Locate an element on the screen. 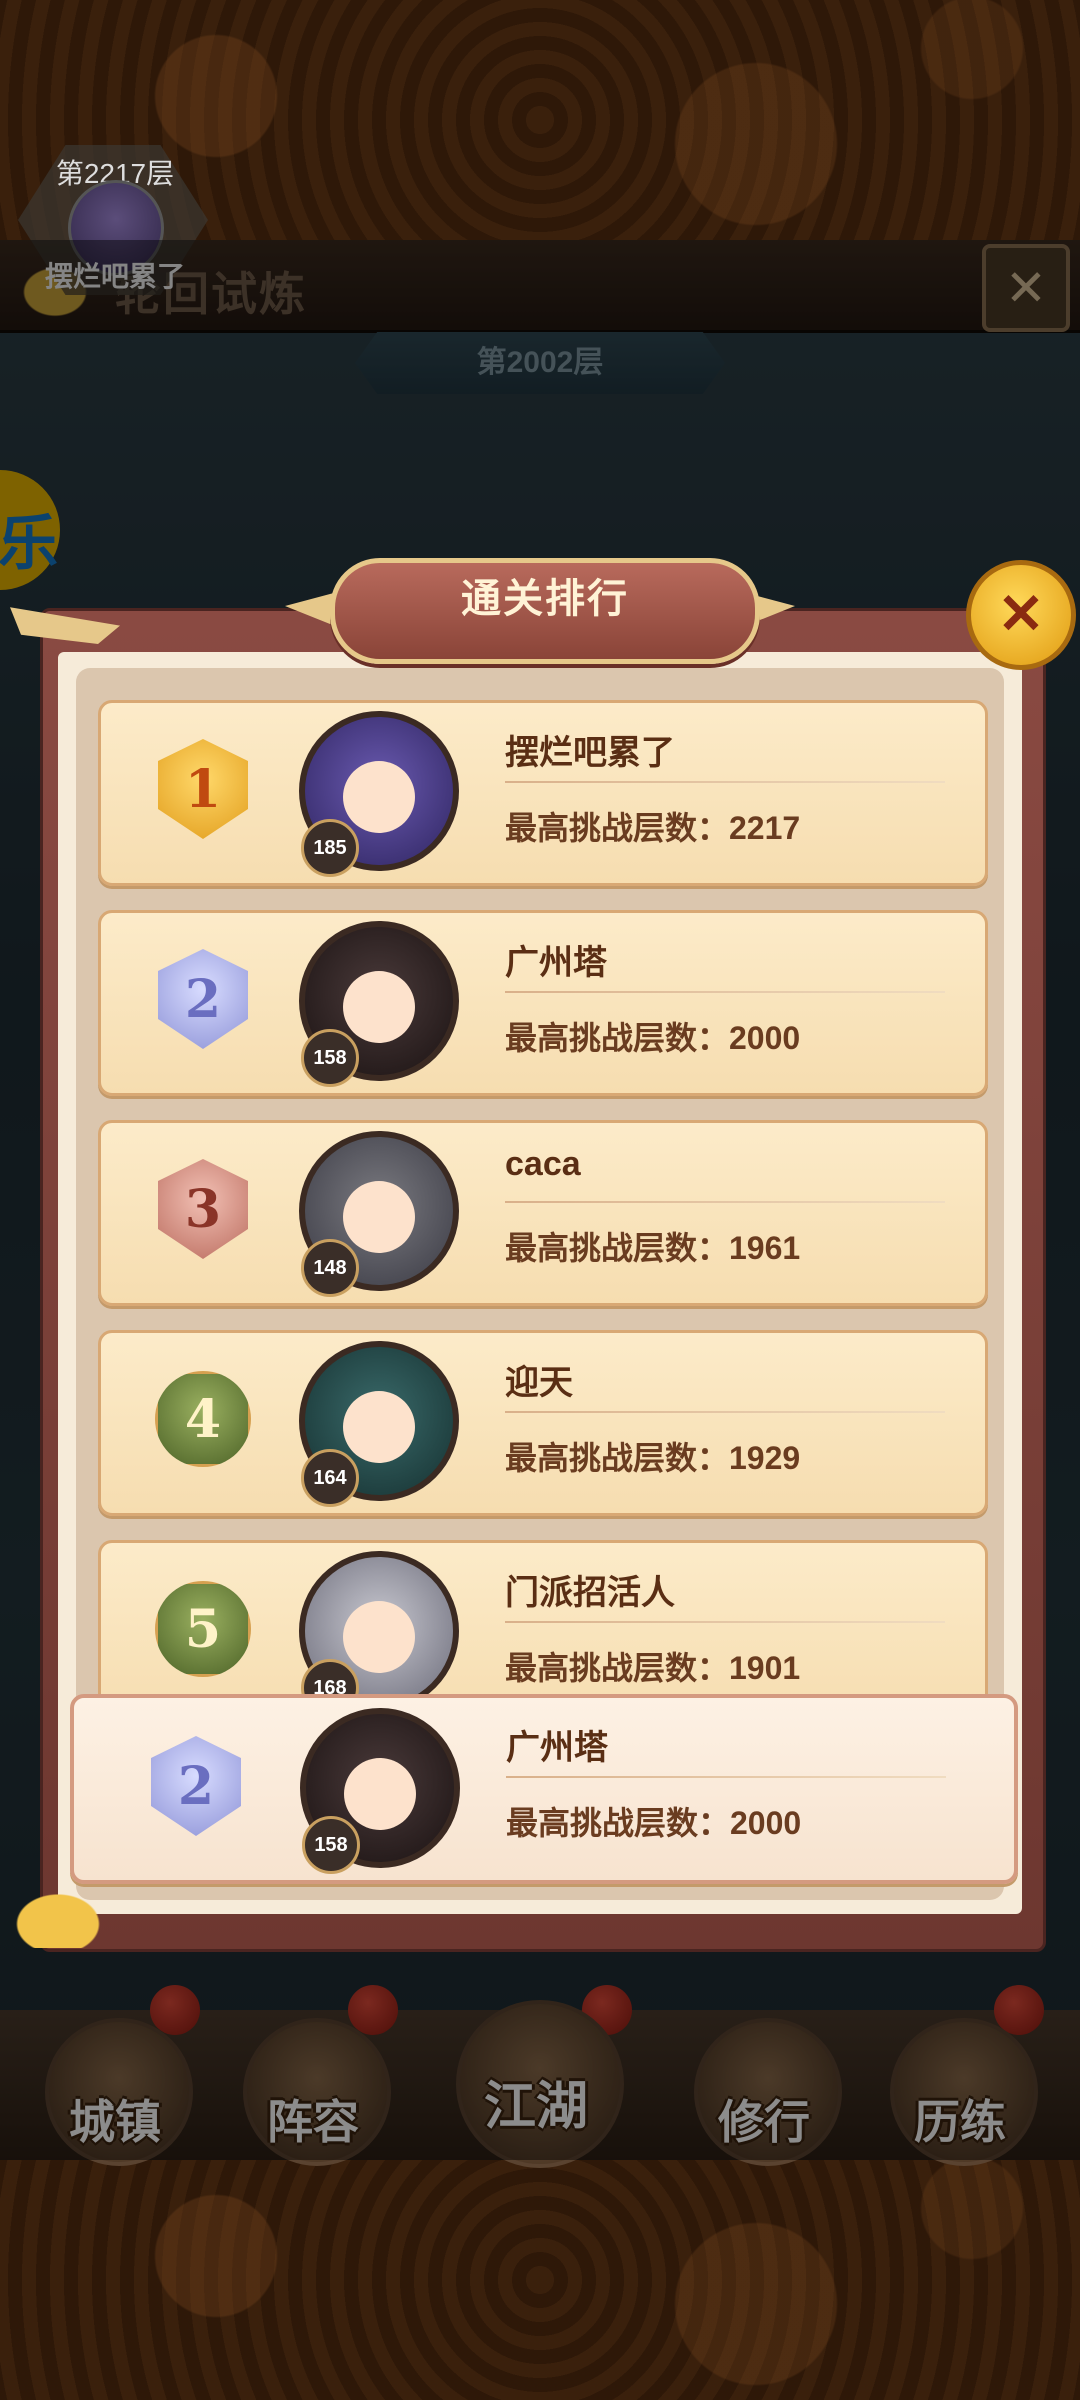  rank-medal-icon: 1 is located at coordinates (203, 789).